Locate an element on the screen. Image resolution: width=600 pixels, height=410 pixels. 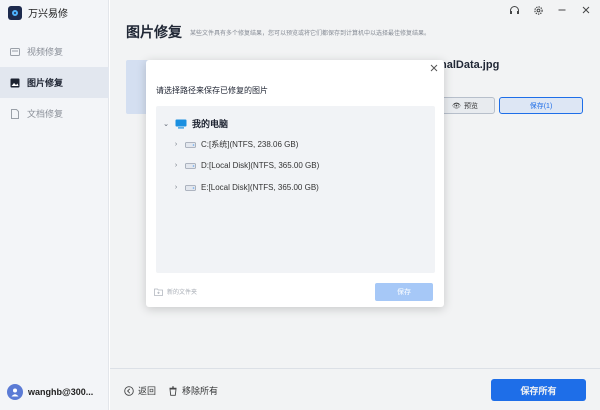
drive-label: C:[系统](NTFS, 238.06 GB) is located at coordinates (250, 144).